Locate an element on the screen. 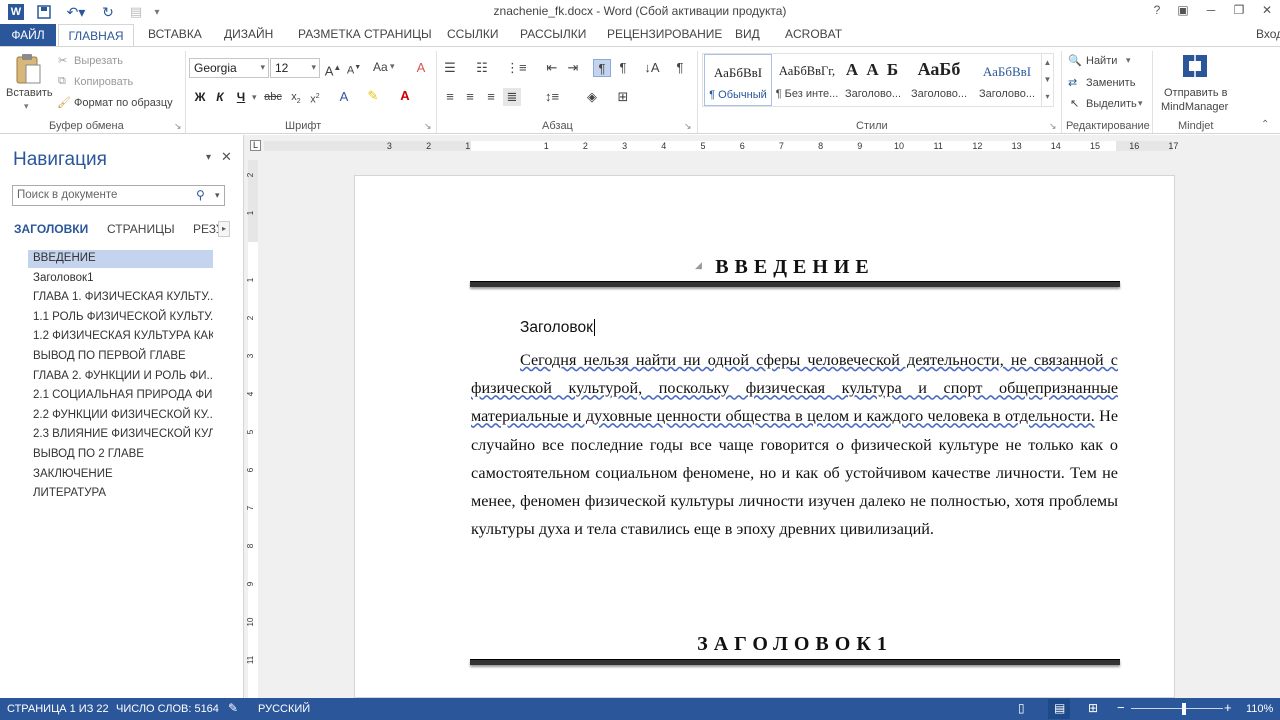 Image resolution: width=1280 pixels, height=720 pixels. send-mindmanager-line1: Отправить в is located at coordinates (1195, 93).